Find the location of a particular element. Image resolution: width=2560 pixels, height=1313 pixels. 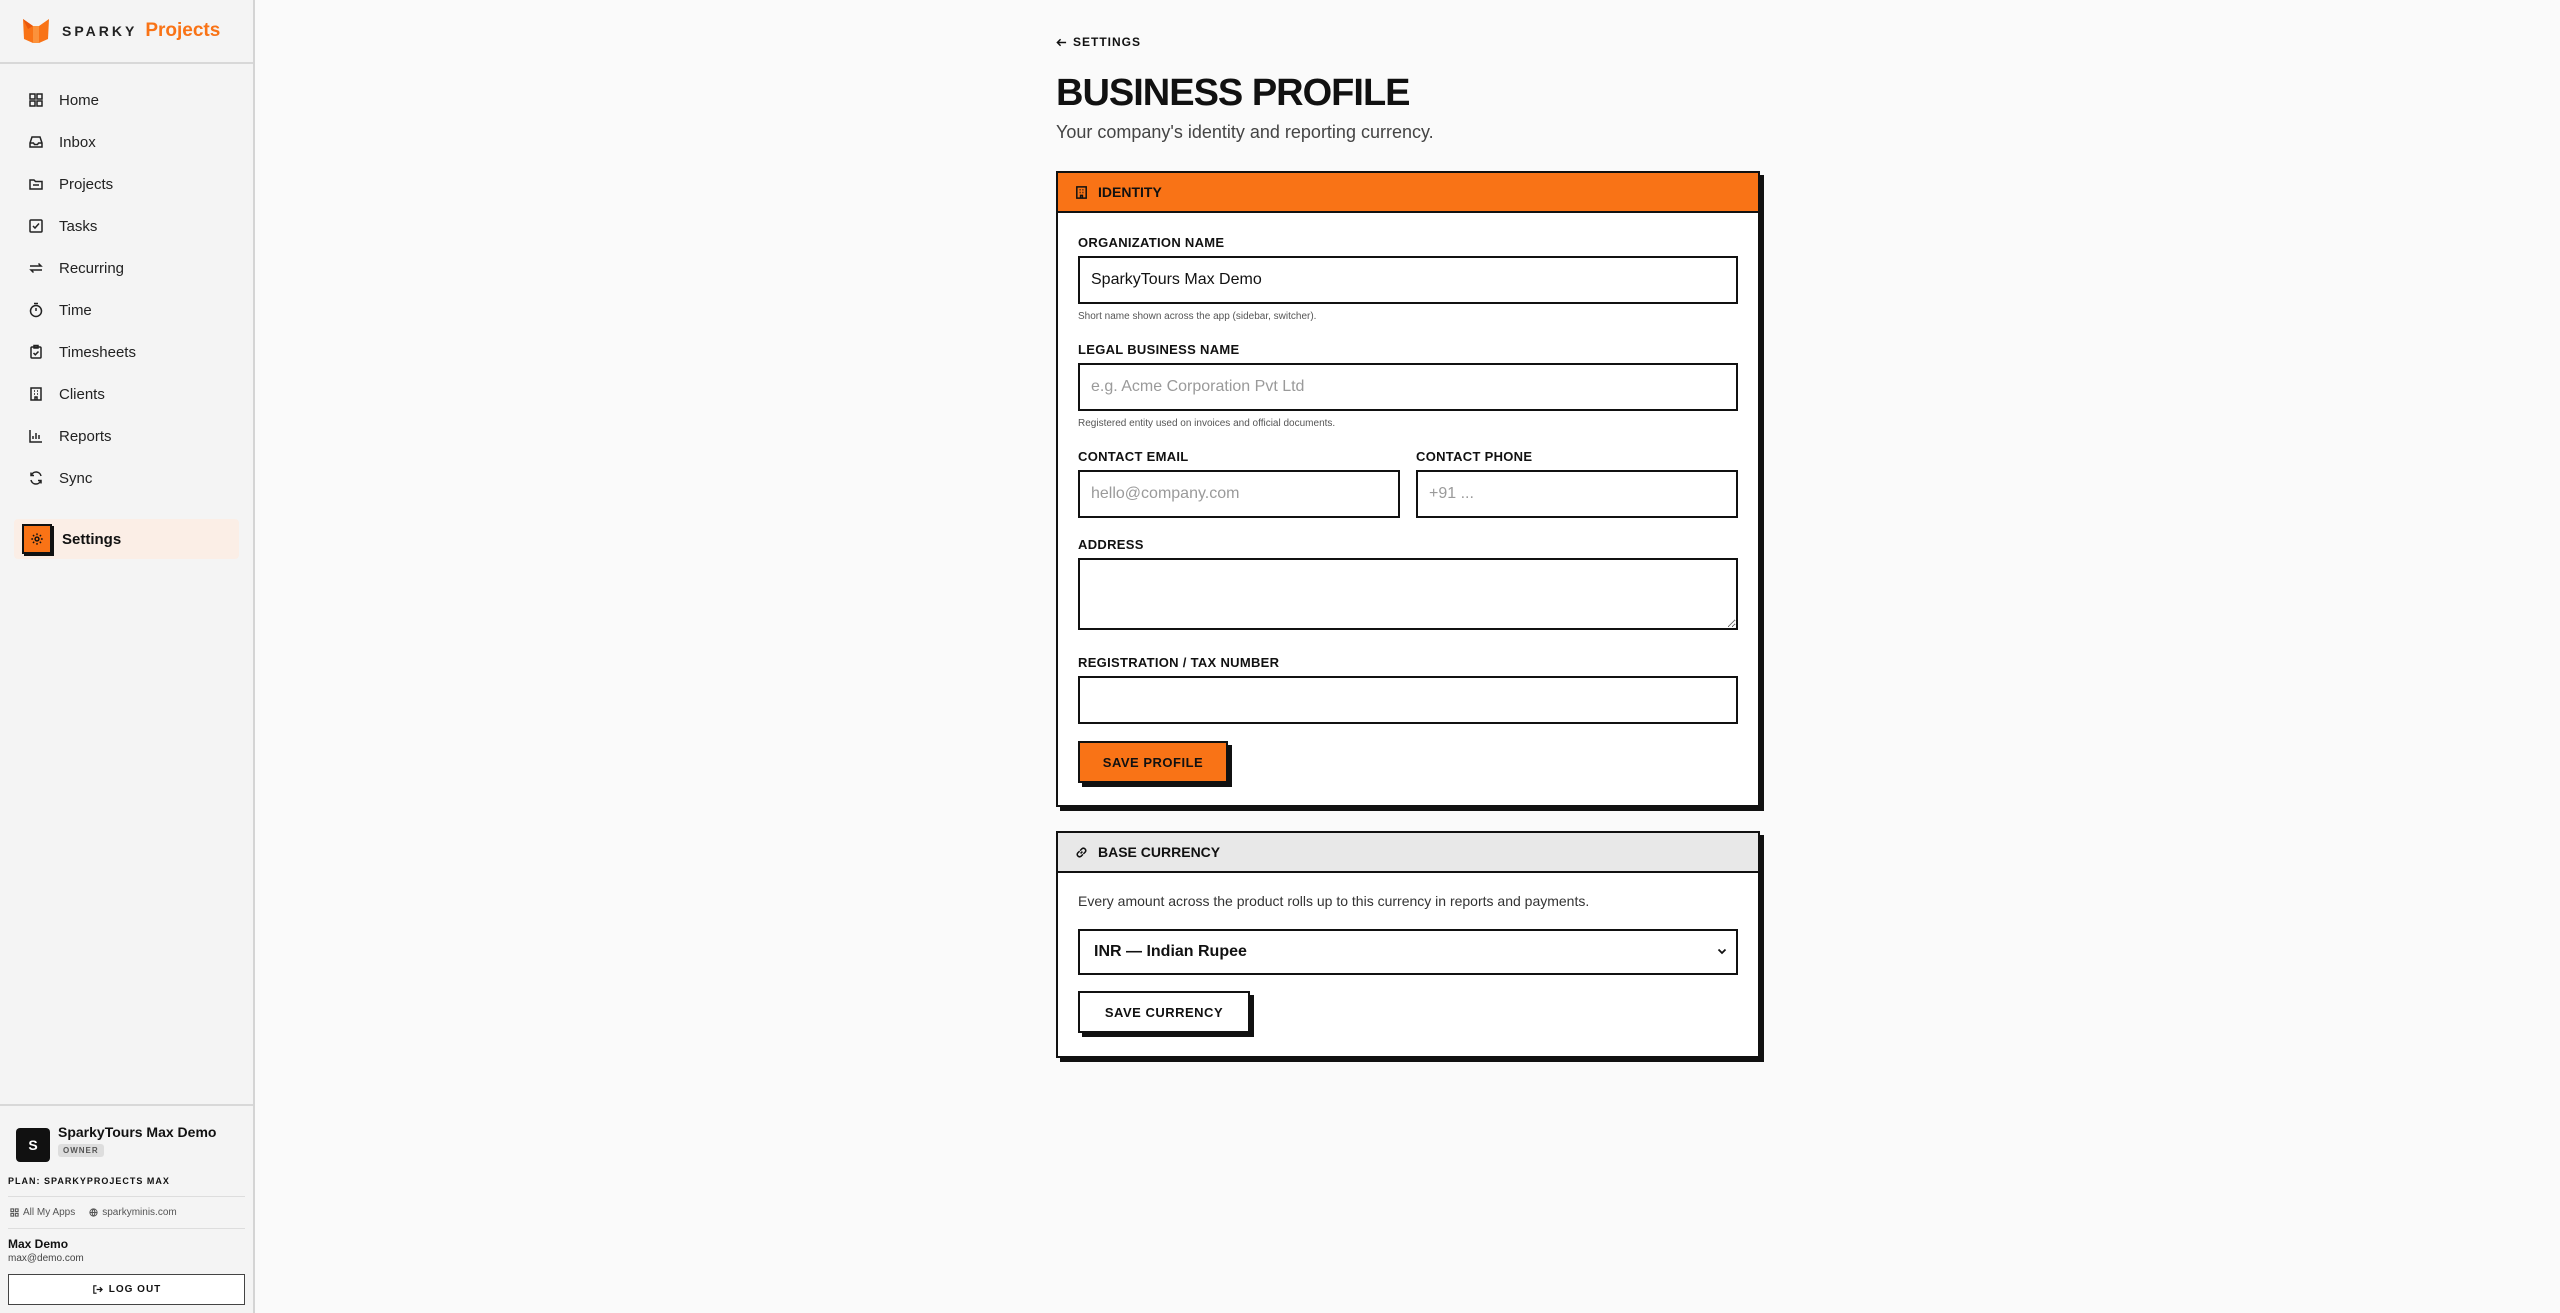

grid-icon is located at coordinates (14, 1212).